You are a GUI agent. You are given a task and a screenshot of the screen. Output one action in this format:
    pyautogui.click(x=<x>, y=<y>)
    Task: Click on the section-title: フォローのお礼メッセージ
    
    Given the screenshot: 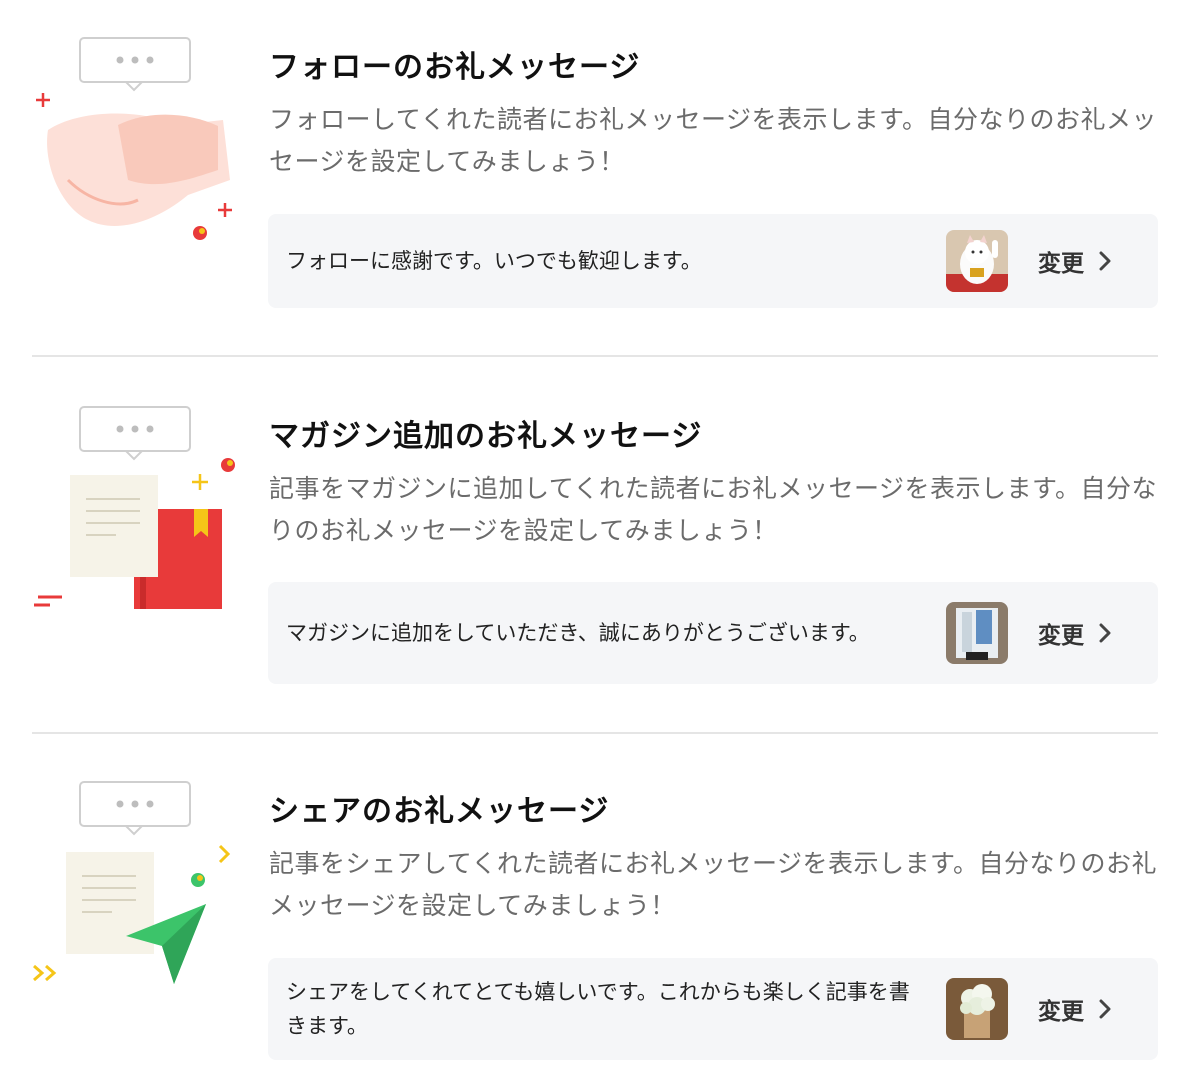 What is the action you would take?
    pyautogui.click(x=455, y=67)
    